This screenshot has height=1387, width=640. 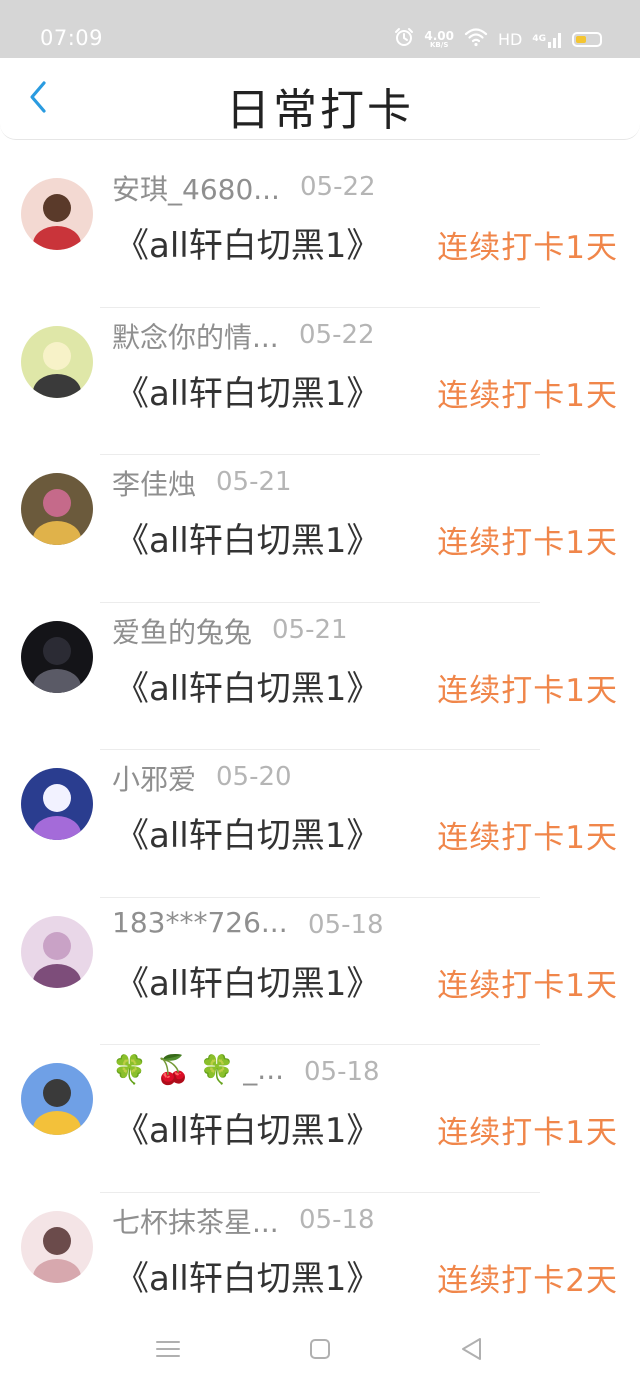 I want to click on back-triangle-icon, so click(x=472, y=1349).